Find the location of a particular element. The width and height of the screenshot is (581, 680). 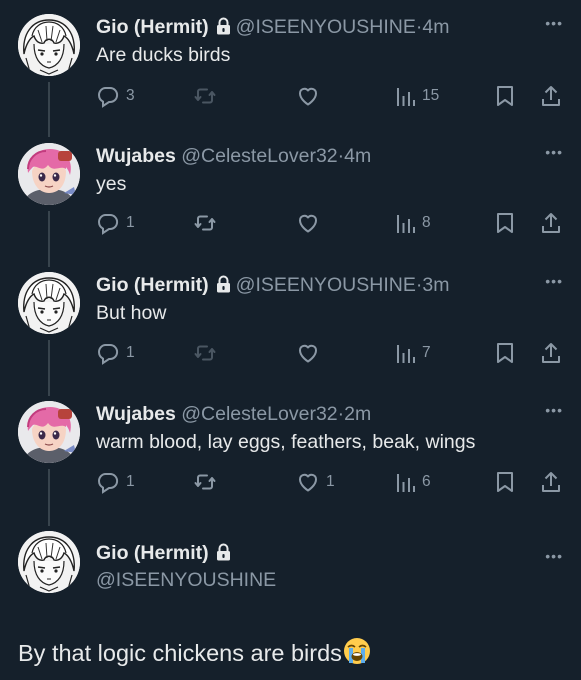

views-count: 8 is located at coordinates (426, 222).